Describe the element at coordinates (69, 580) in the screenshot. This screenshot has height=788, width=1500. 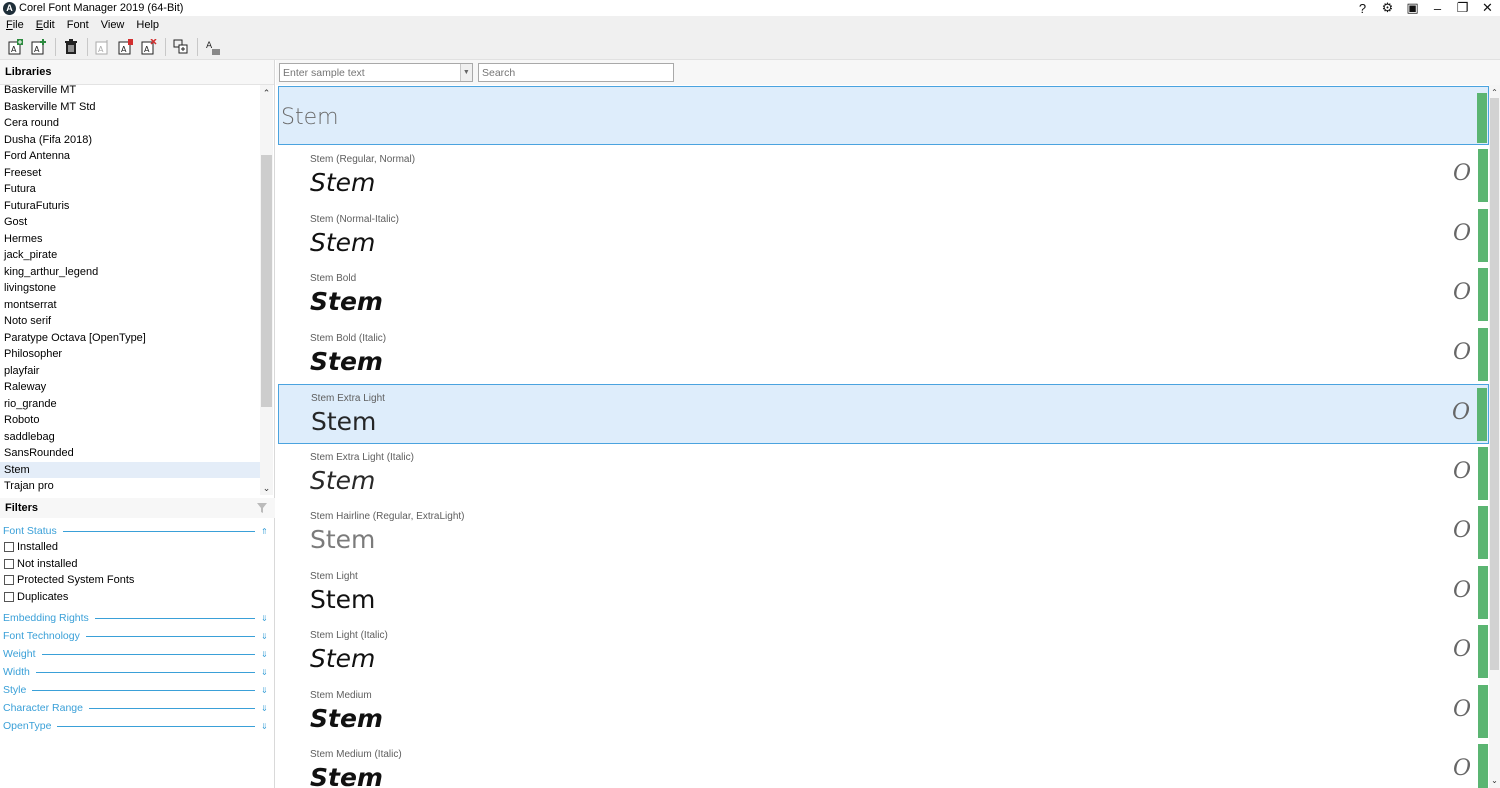
I see `filter-protected-system-fonts: Protected System Fonts` at that location.